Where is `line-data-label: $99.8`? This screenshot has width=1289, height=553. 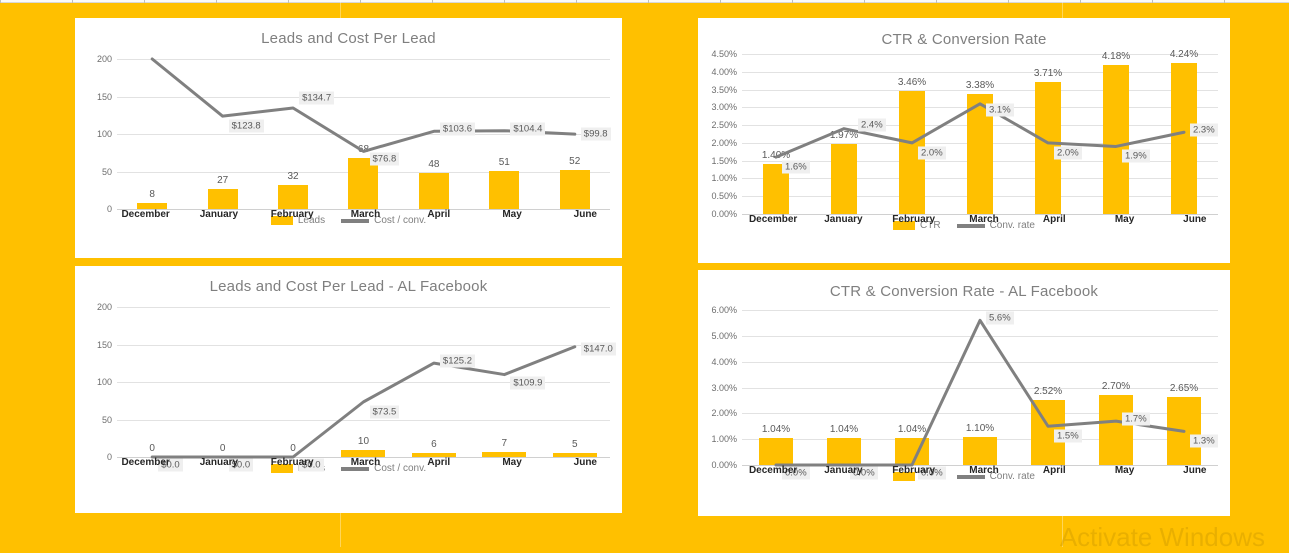
line-data-label: $99.8 is located at coordinates (595, 134).